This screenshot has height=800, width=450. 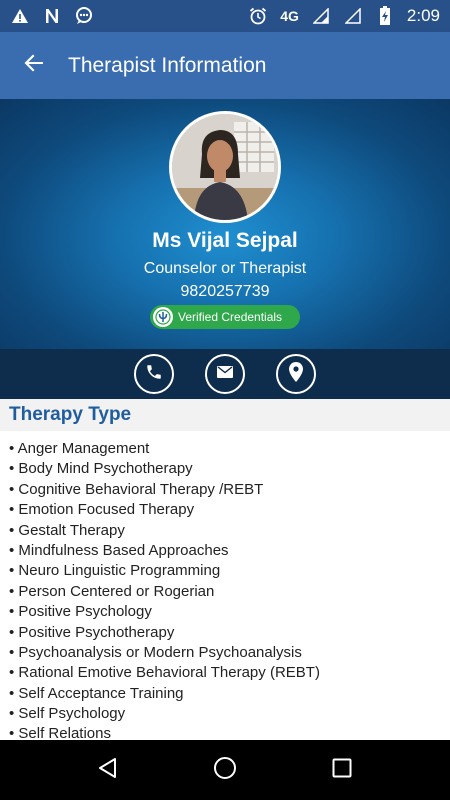 I want to click on system-nav-bar, so click(x=225, y=770).